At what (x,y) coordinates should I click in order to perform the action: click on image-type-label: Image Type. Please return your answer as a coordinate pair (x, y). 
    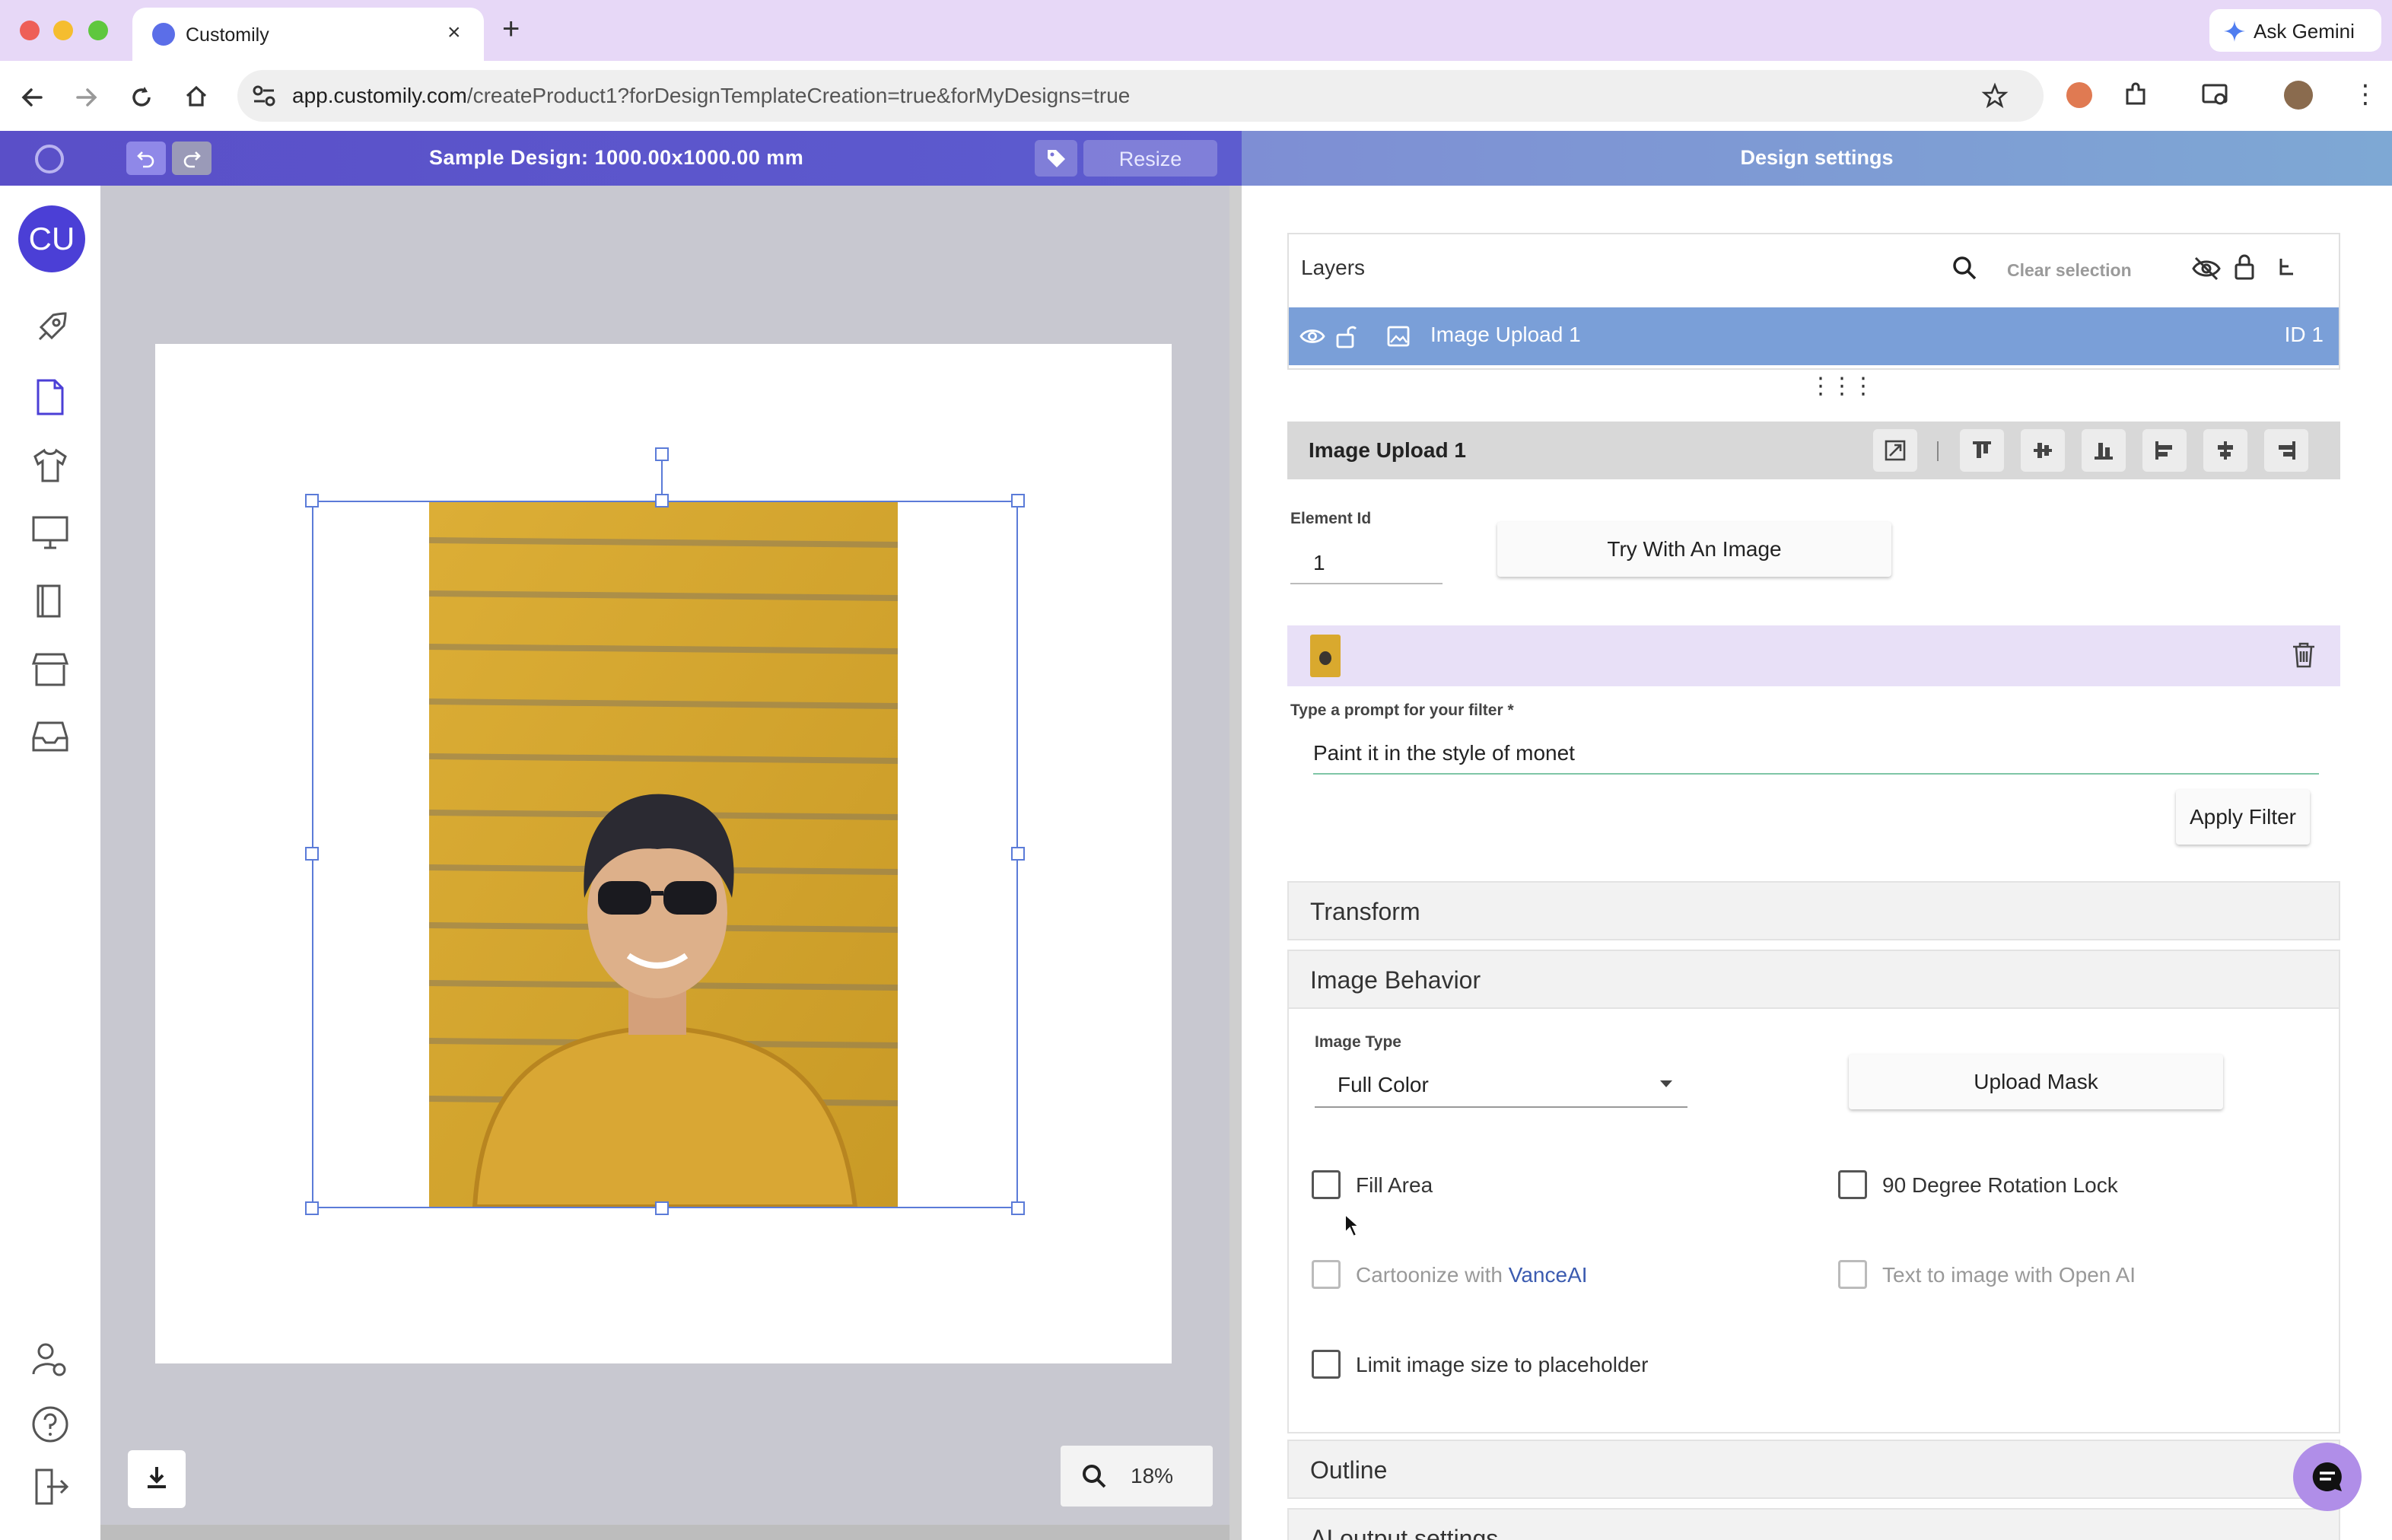
    Looking at the image, I should click on (1358, 1042).